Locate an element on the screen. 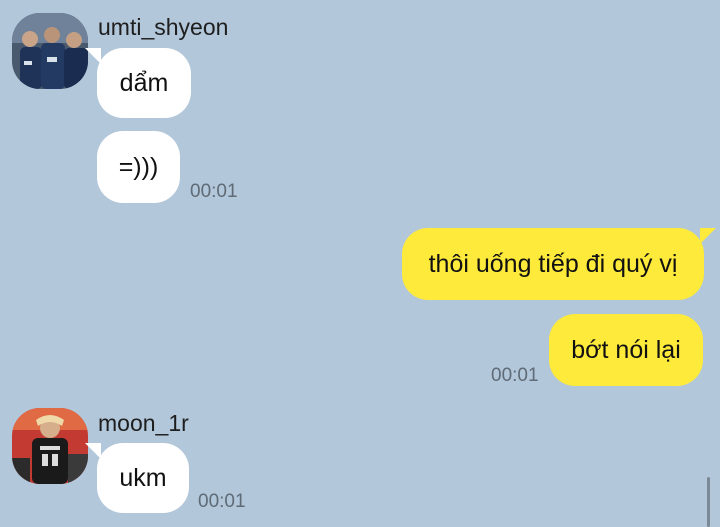 Image resolution: width=720 pixels, height=527 pixels. message-bubble: dẩm is located at coordinates (138, 83).